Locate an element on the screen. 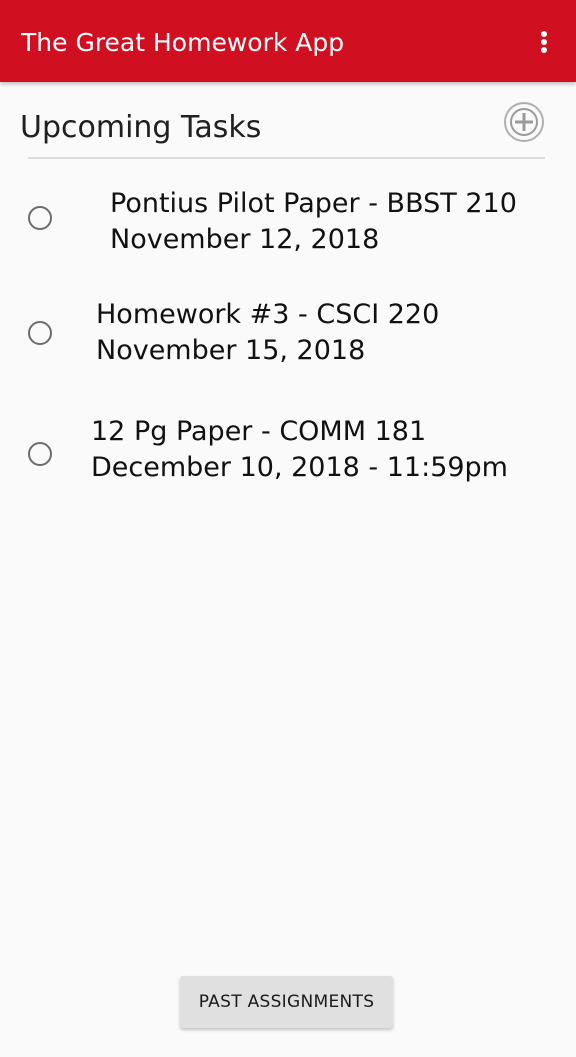 This screenshot has height=1057, width=576. past-assignments-button: PAST ASSIGNMENTS is located at coordinates (286, 1002).